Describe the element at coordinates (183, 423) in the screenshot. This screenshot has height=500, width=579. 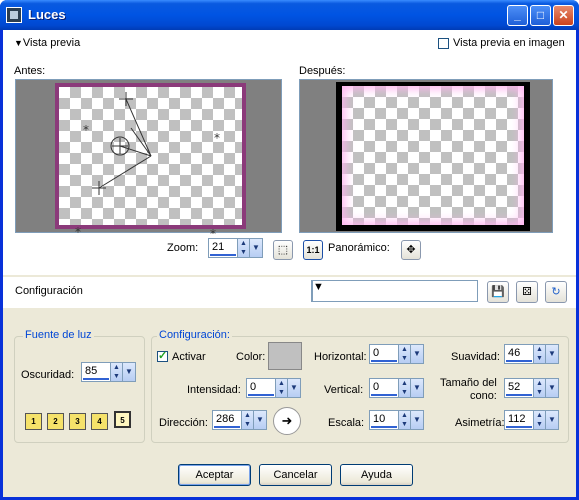
I see `direction-label: Dirección:` at that location.